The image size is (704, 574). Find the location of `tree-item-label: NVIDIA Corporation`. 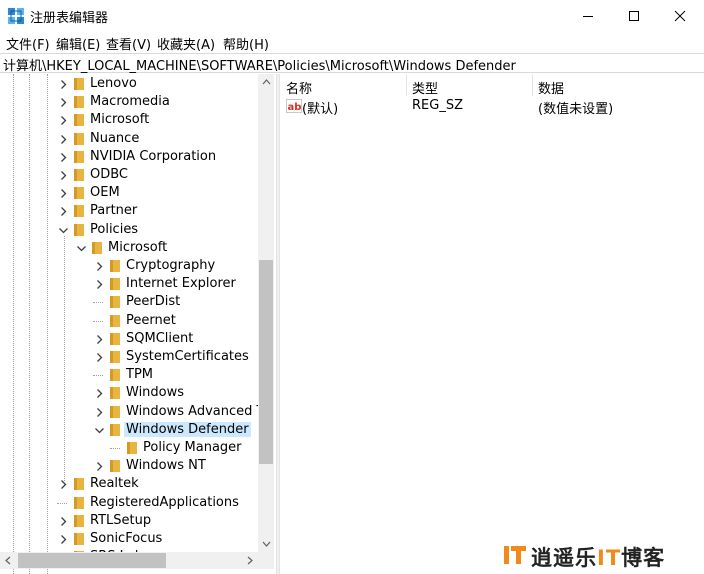

tree-item-label: NVIDIA Corporation is located at coordinates (153, 156).